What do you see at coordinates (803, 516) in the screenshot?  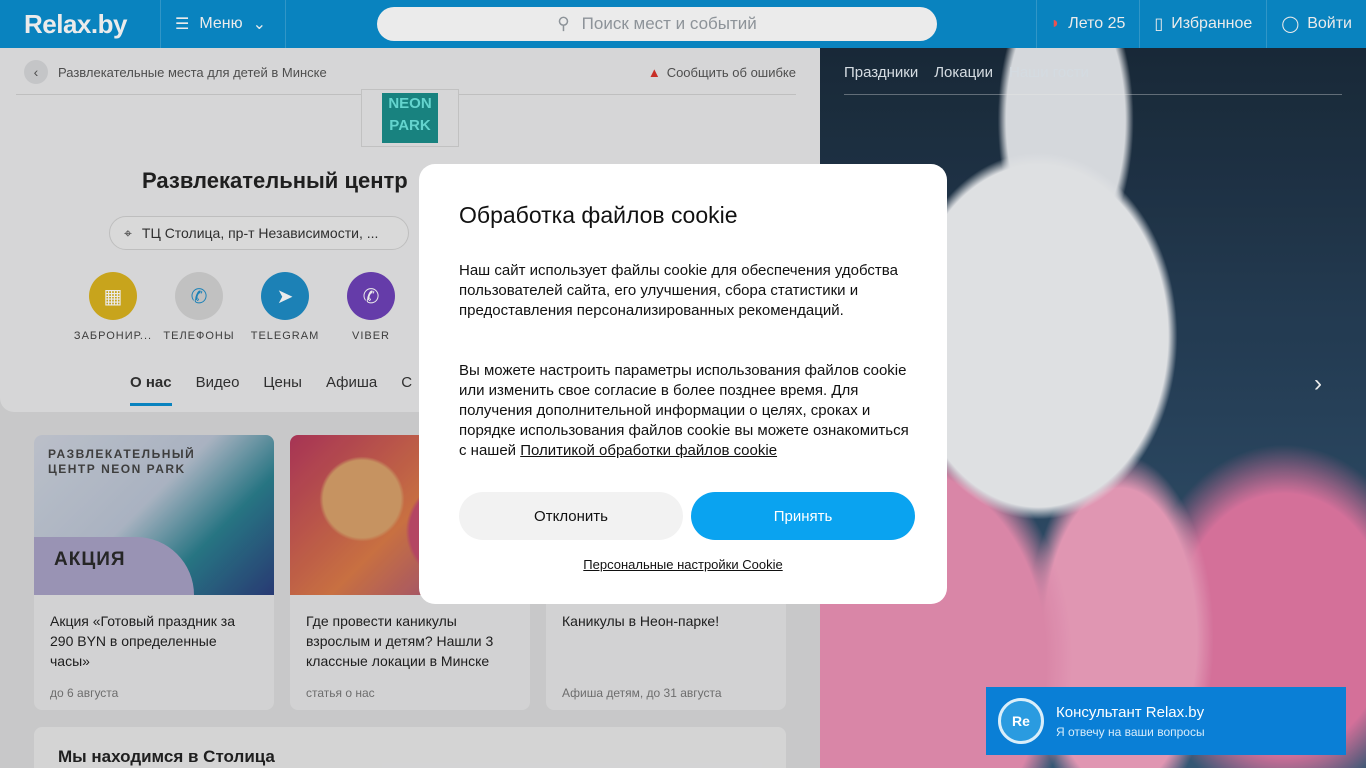 I see `accept-button: Принять` at bounding box center [803, 516].